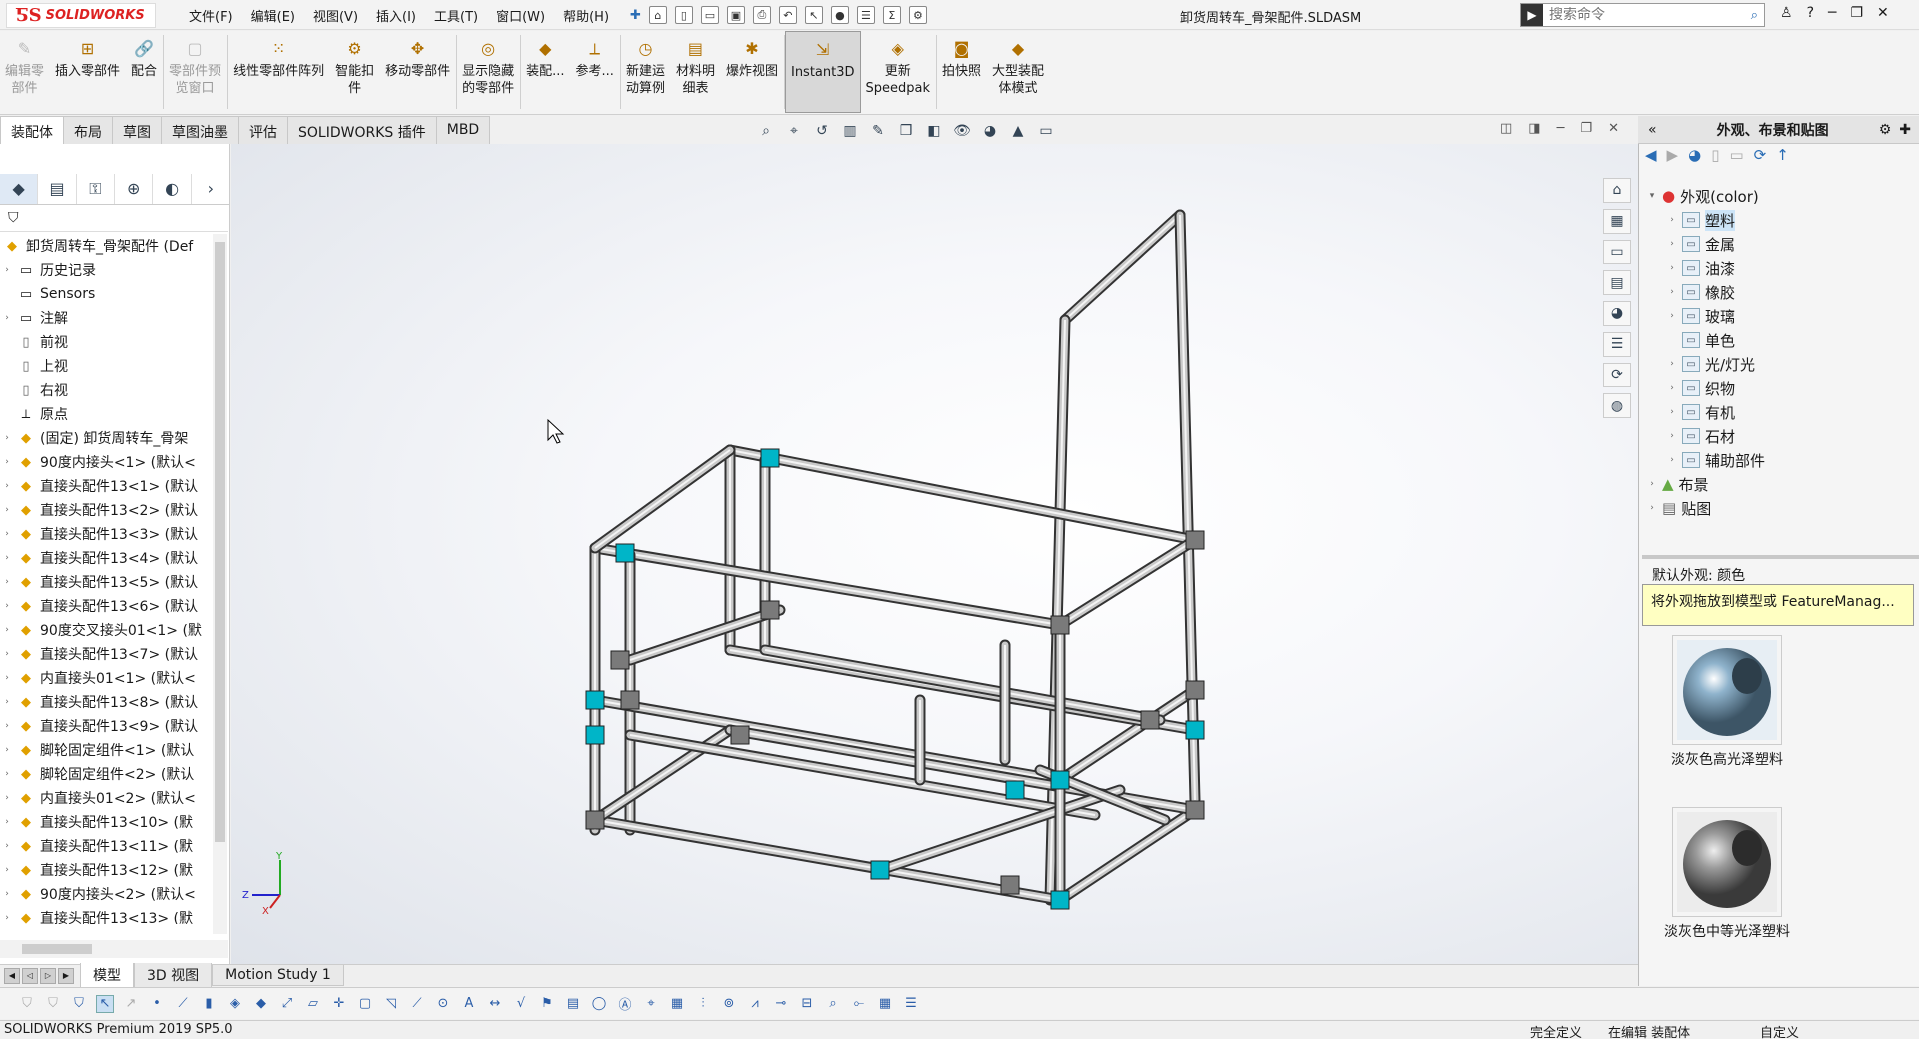 The image size is (1919, 1039). What do you see at coordinates (934, 131) in the screenshot?
I see `display-style-icon: ◧` at bounding box center [934, 131].